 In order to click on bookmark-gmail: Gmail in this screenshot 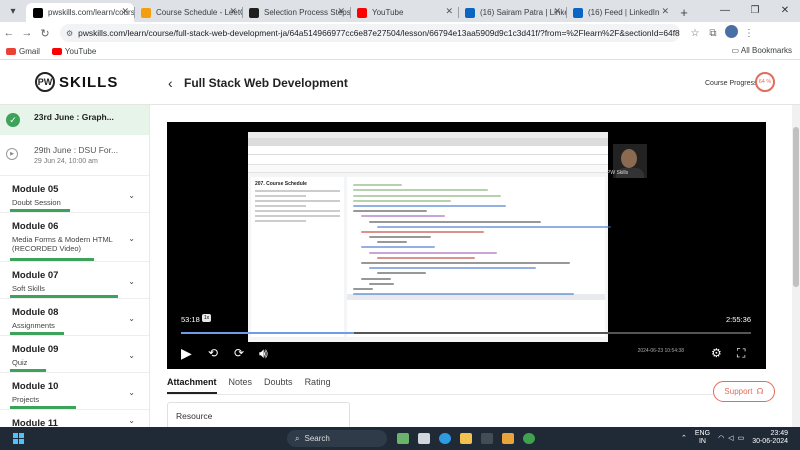, I will do `click(23, 51)`.